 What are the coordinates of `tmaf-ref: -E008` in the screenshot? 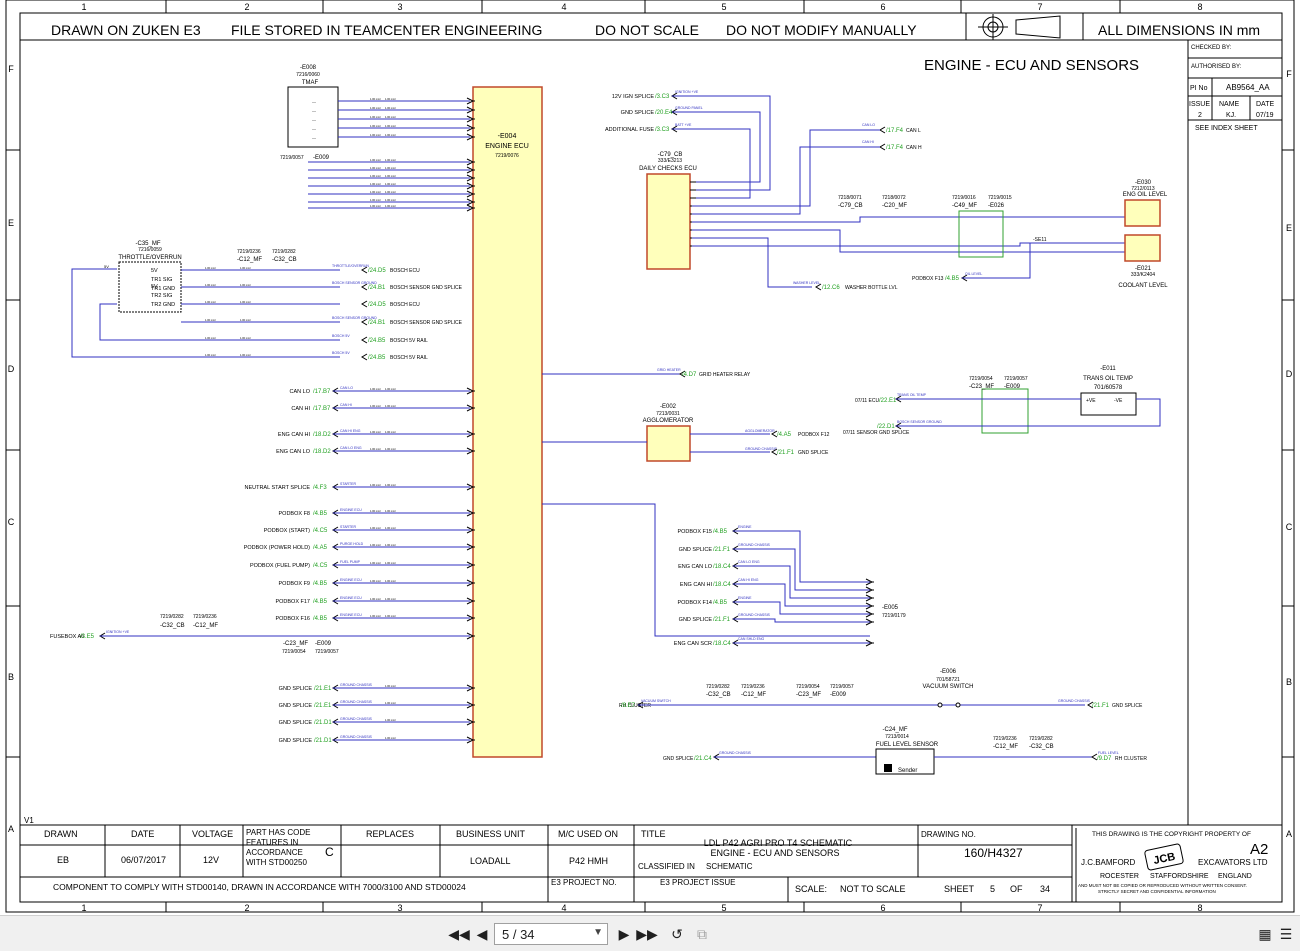 It's located at (308, 68).